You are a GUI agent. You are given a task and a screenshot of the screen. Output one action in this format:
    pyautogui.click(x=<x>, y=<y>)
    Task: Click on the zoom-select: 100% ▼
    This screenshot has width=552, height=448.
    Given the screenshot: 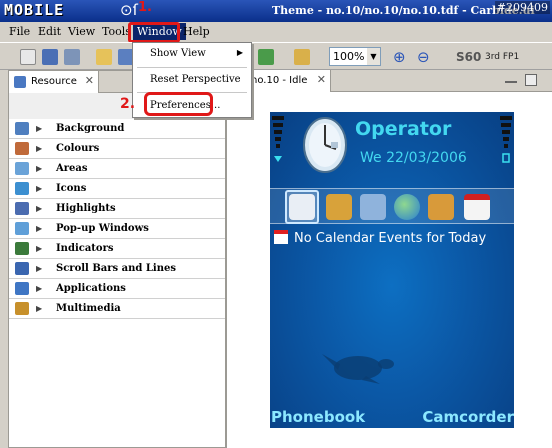 What is the action you would take?
    pyautogui.click(x=355, y=56)
    